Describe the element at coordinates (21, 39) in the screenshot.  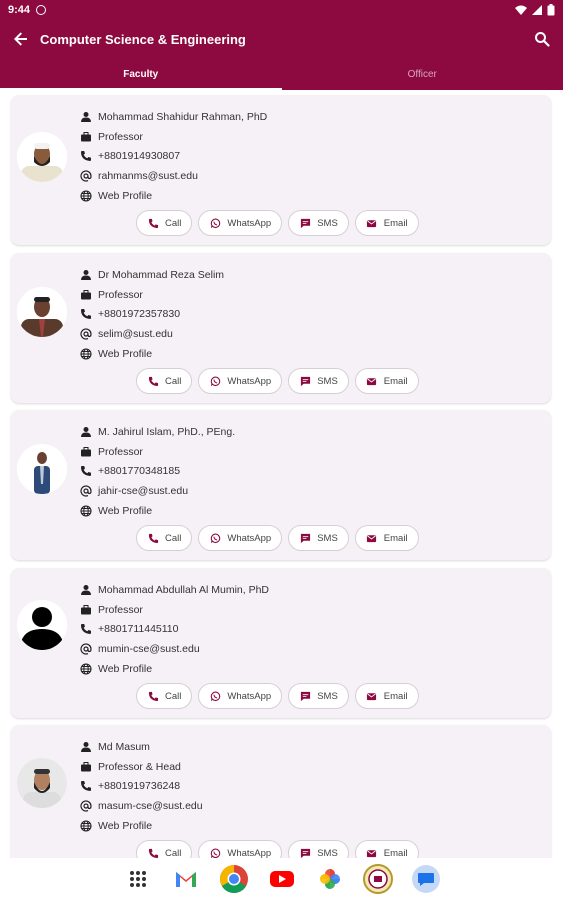
I see `back-button` at that location.